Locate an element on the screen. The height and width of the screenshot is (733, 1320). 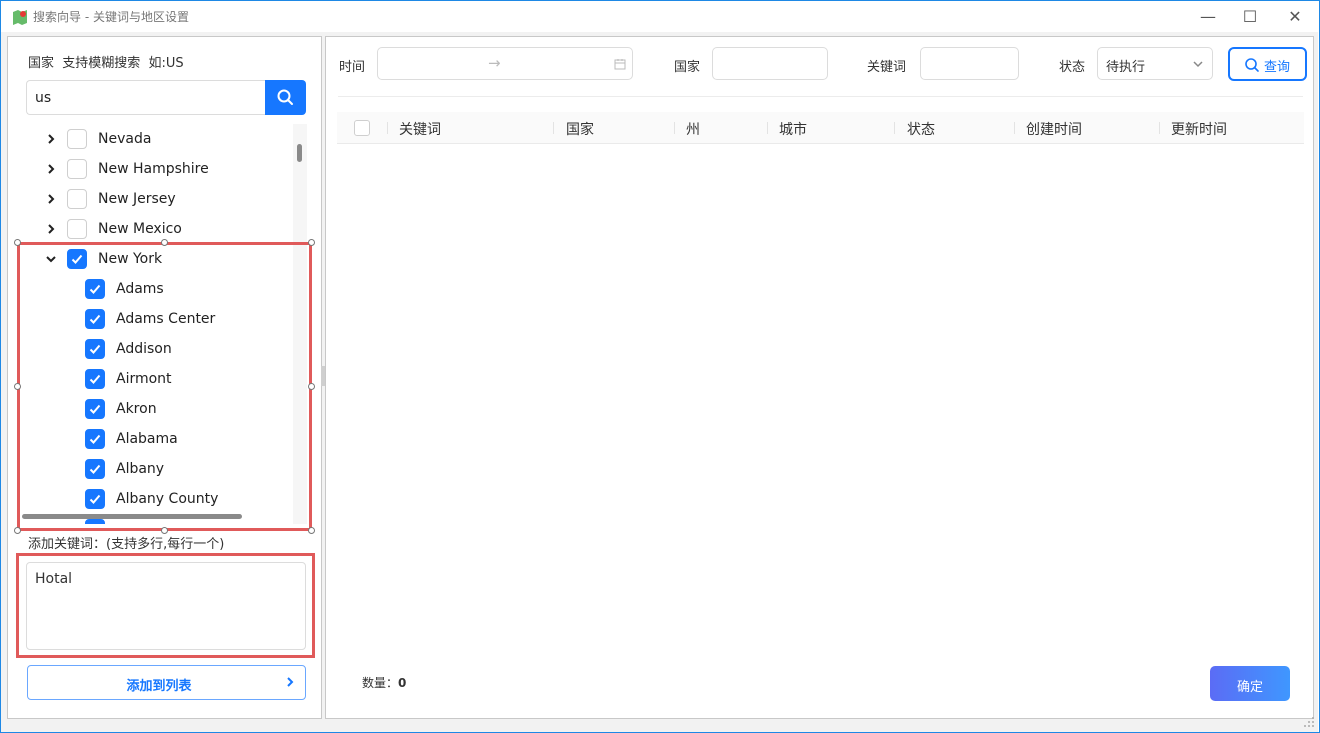
date-range-picker: → is located at coordinates (505, 63).